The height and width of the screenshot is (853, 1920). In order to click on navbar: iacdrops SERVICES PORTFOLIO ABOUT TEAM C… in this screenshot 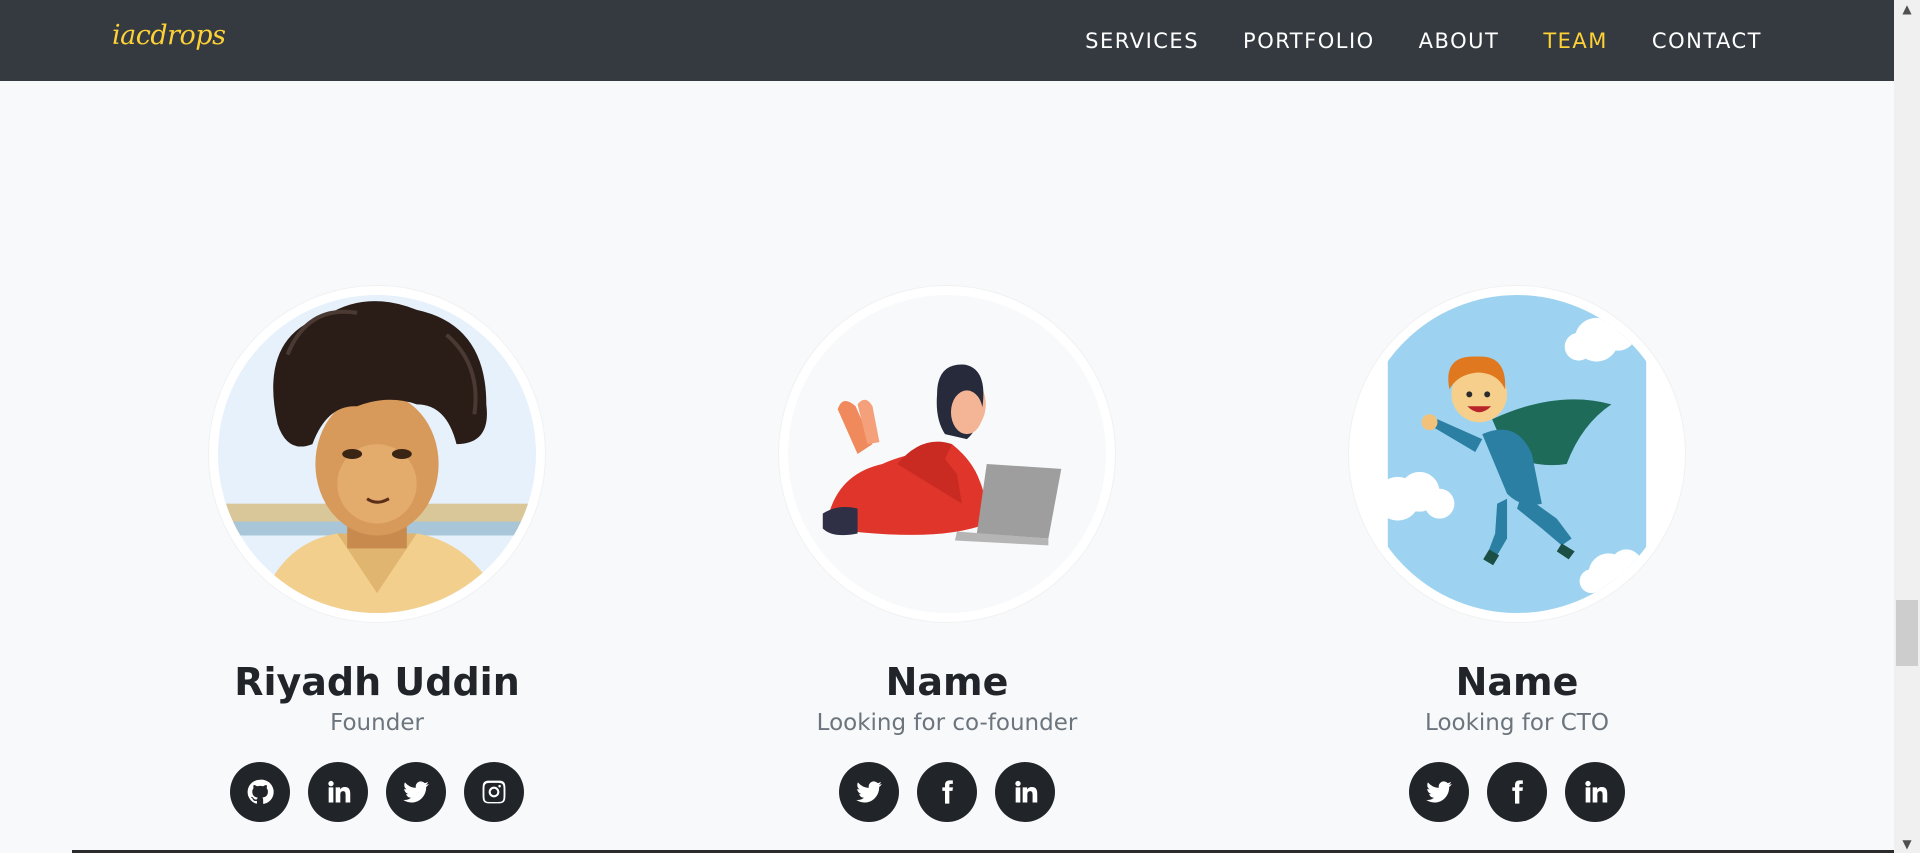, I will do `click(947, 40)`.